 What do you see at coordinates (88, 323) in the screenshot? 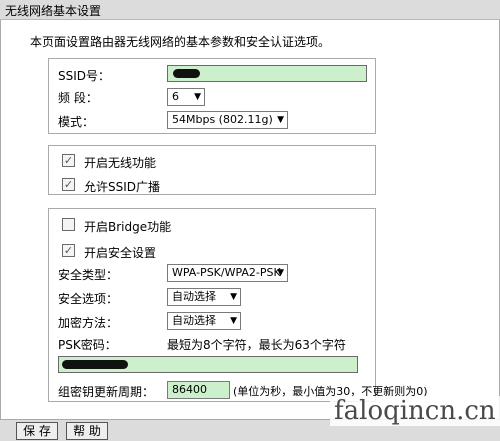
I see `encrypt-label: 加密方法：` at bounding box center [88, 323].